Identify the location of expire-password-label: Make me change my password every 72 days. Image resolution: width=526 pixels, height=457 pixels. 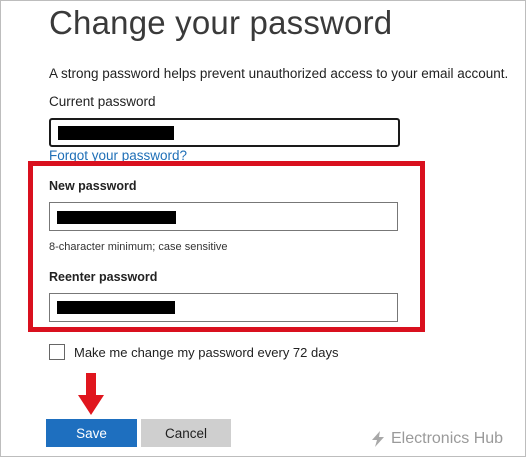
(206, 352).